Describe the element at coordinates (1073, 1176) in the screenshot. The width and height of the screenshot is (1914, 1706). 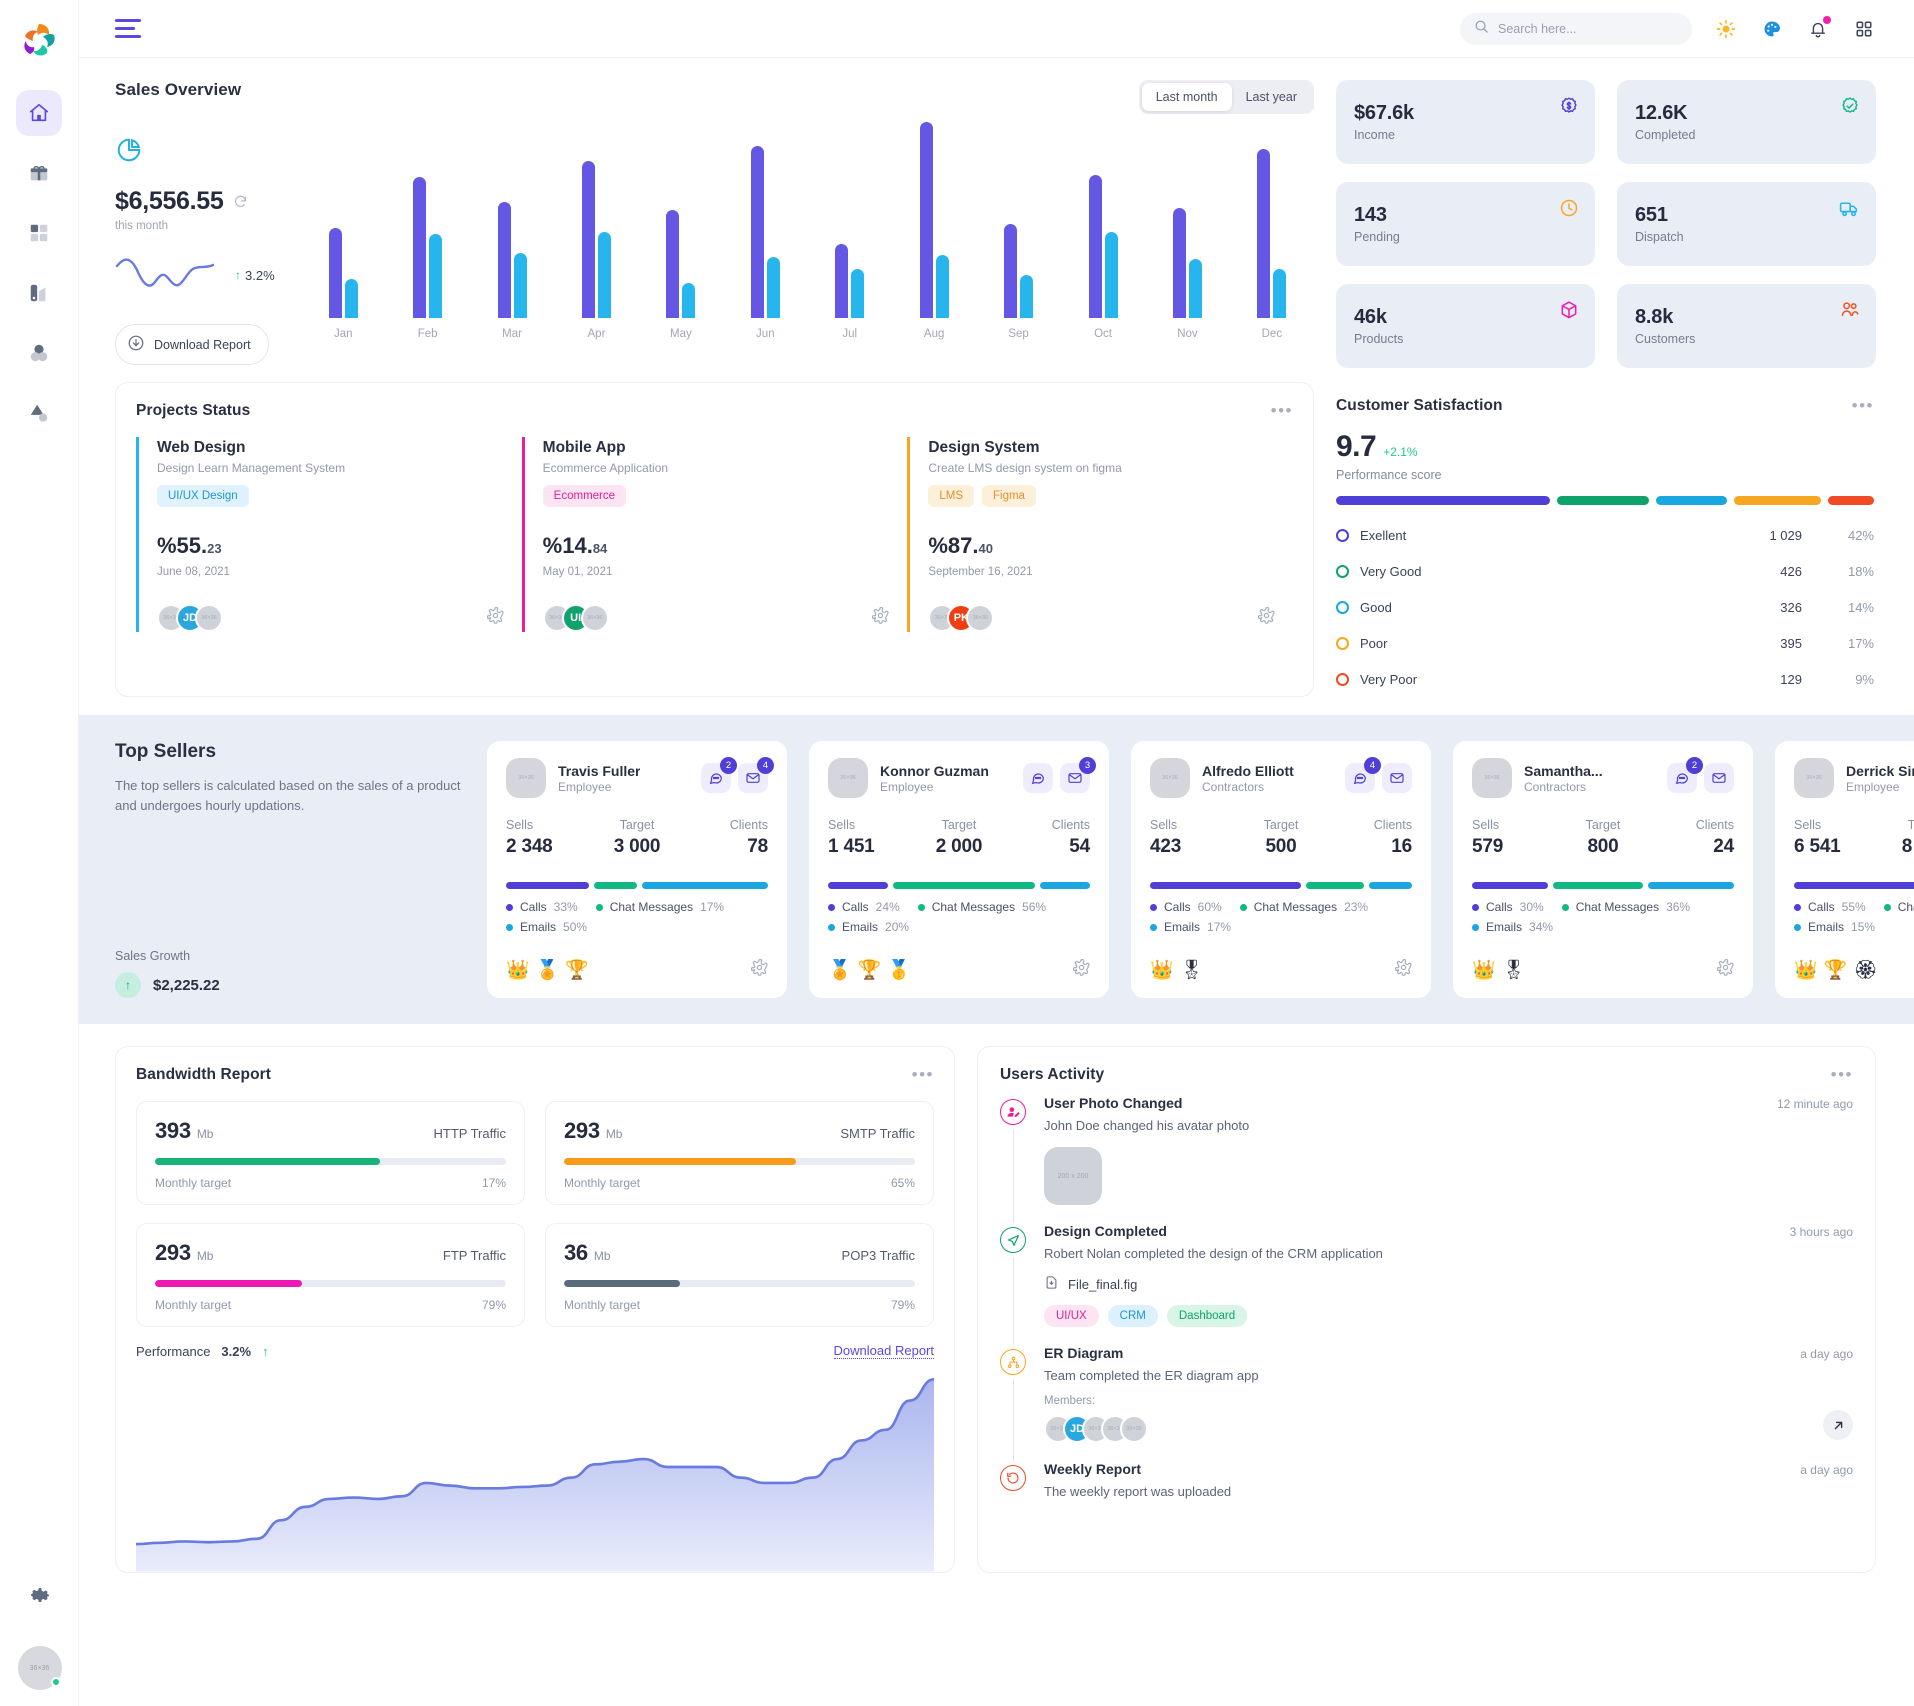
I see `activity-photo: 200 x 200` at that location.